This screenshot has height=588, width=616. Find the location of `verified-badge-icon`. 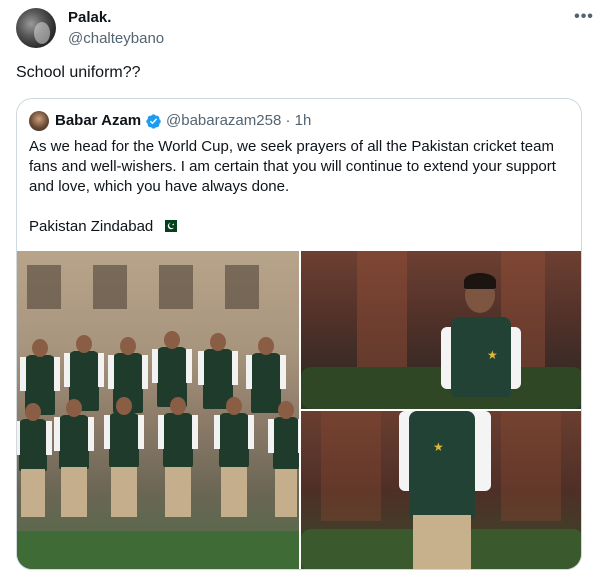

verified-badge-icon is located at coordinates (153, 121).